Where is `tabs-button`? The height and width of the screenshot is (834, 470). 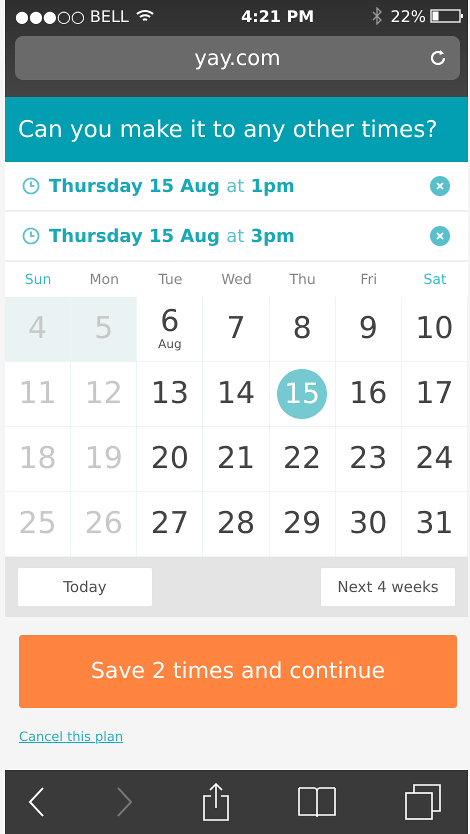
tabs-button is located at coordinates (423, 802).